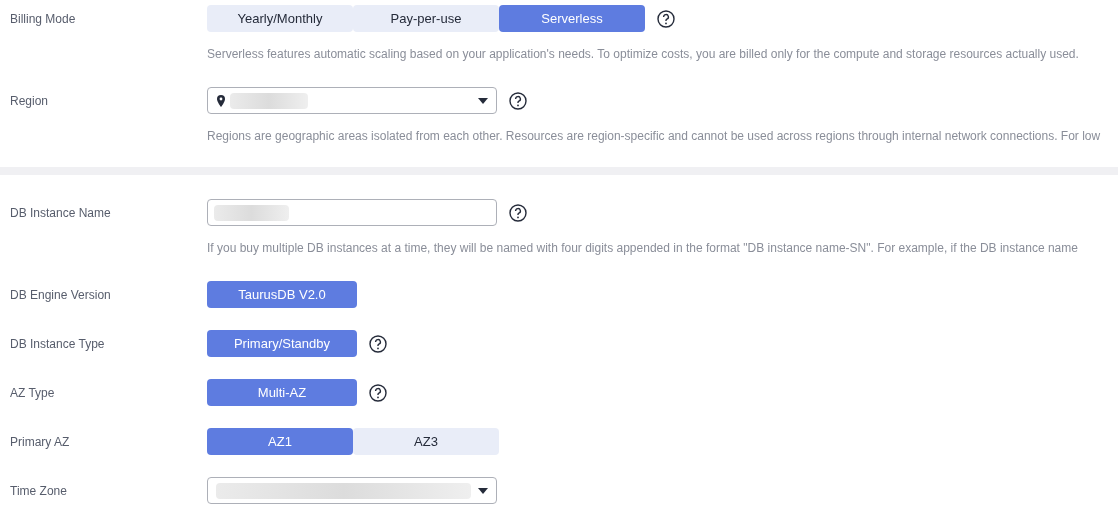  I want to click on field-label: DB Engine Version, so click(60, 295).